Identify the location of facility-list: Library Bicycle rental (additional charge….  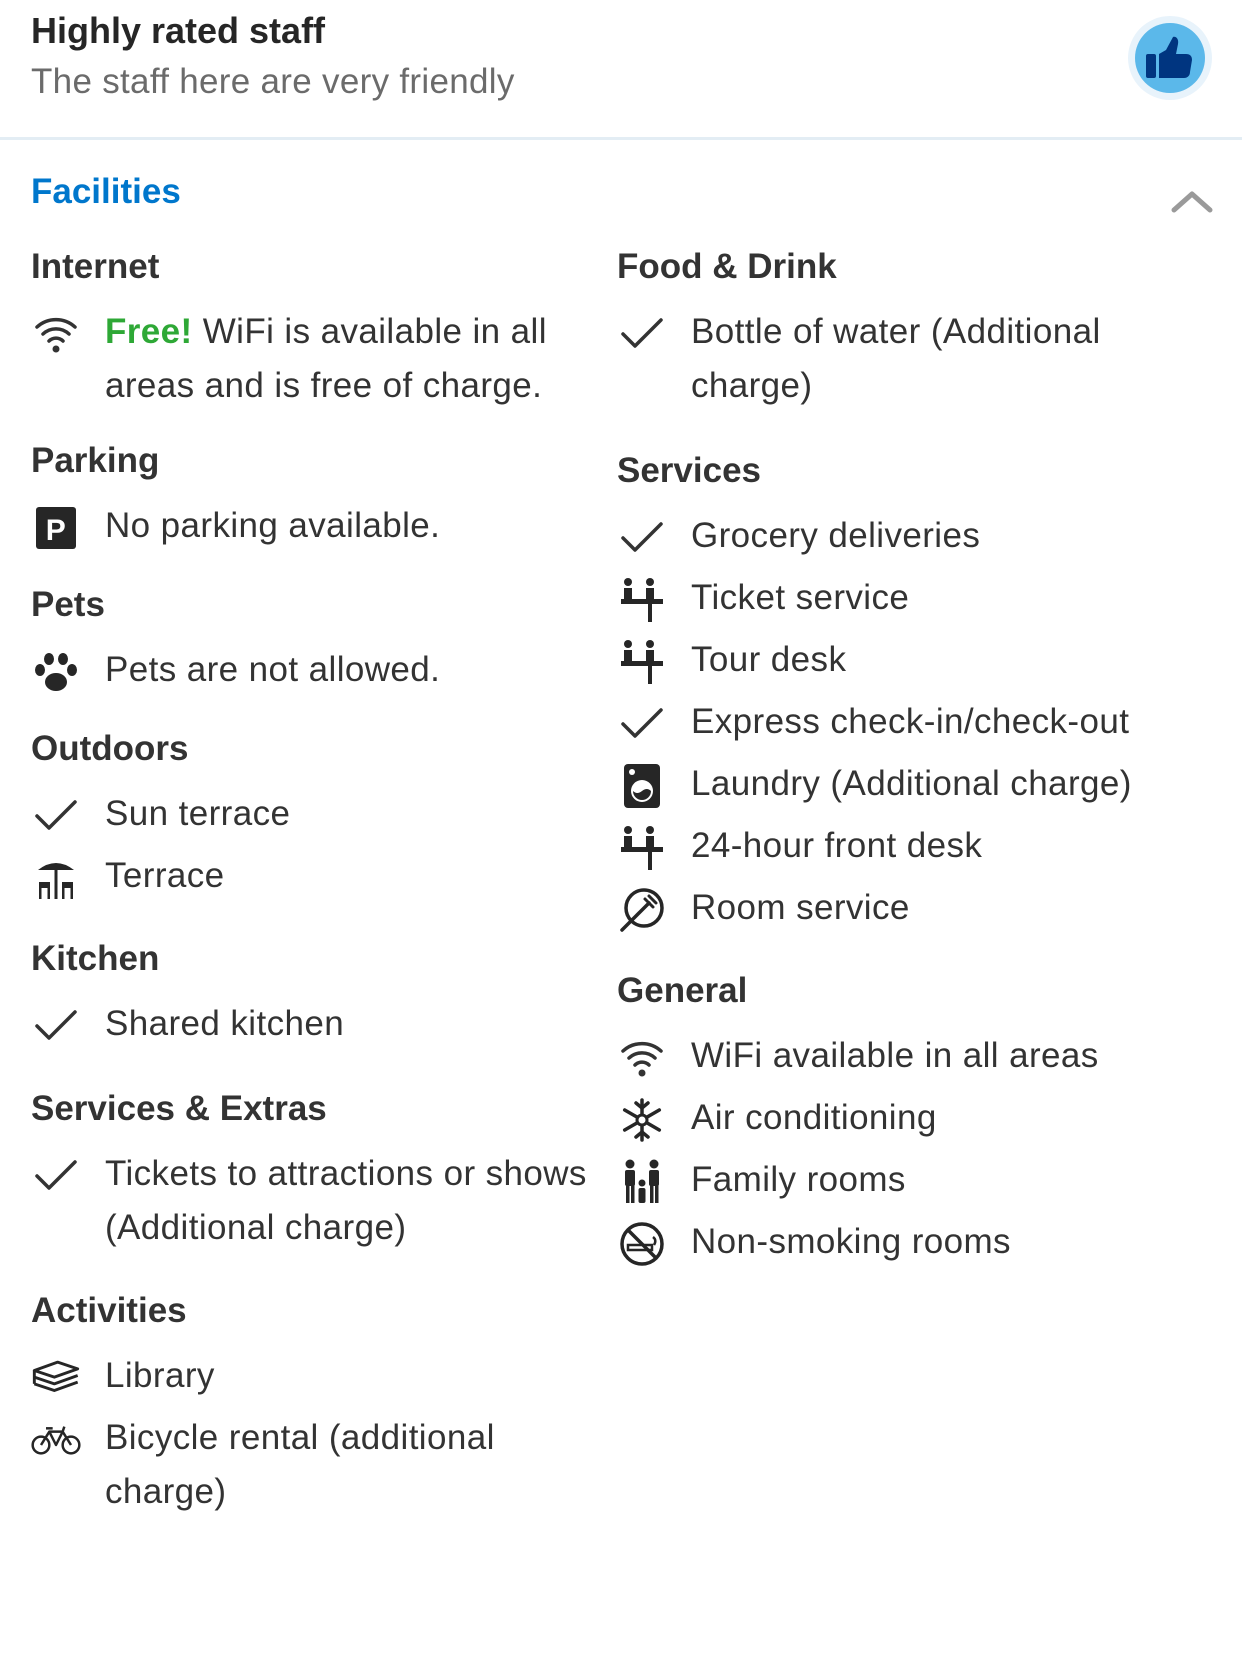
(311, 1434).